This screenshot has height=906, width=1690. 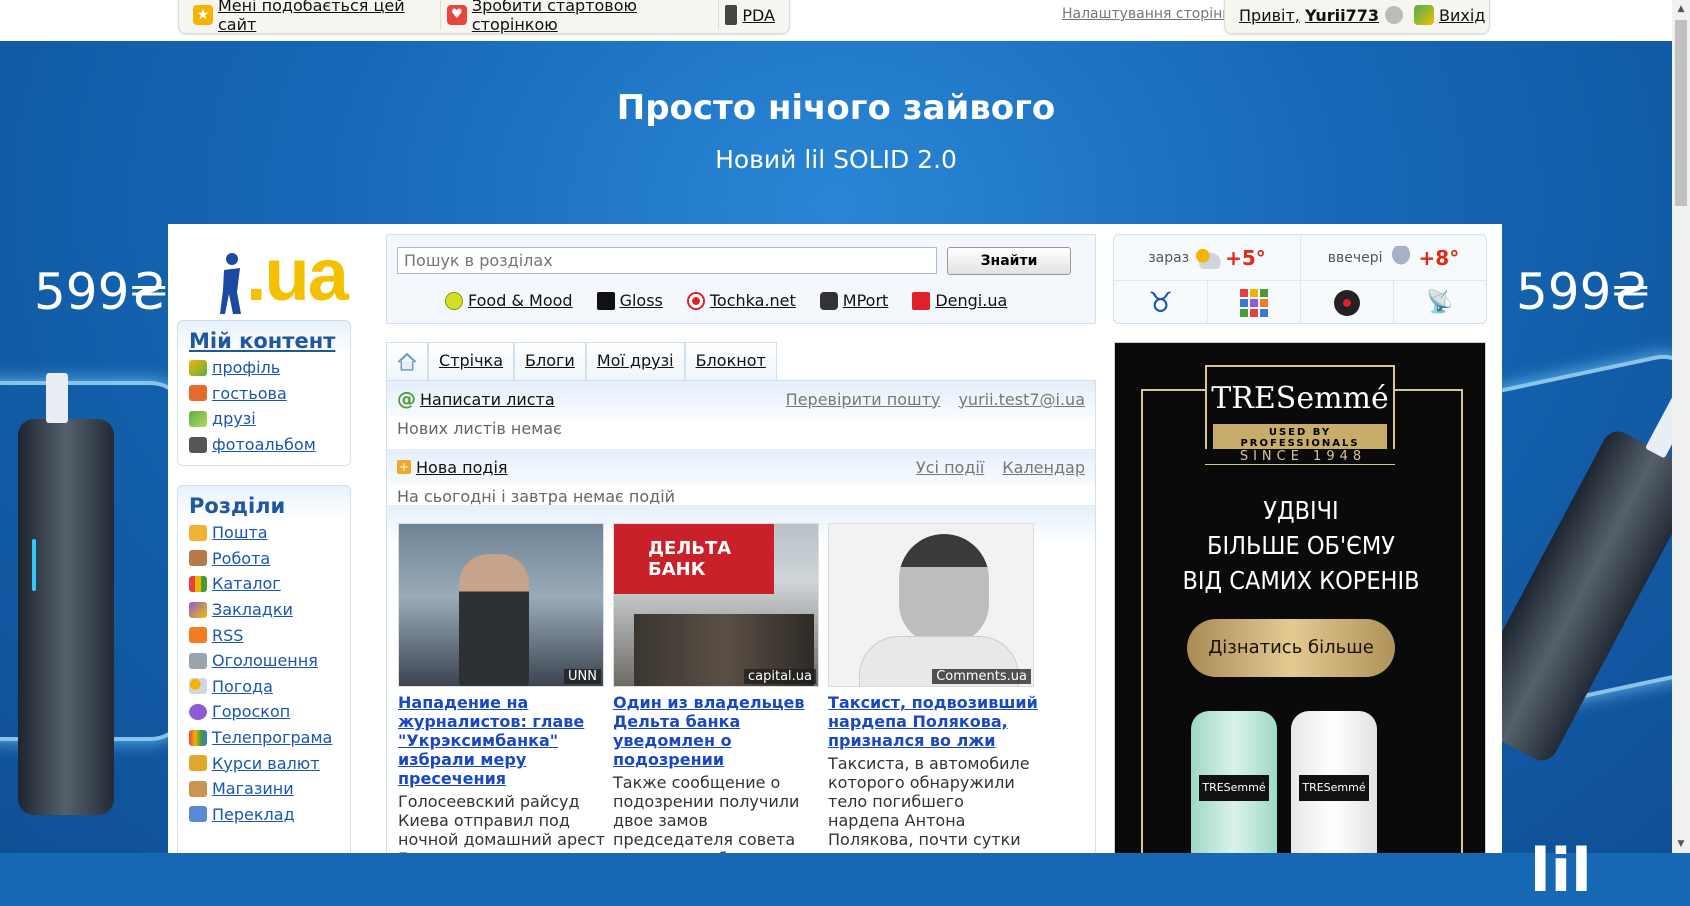 I want to click on username-link: Yurii773, so click(x=1342, y=15).